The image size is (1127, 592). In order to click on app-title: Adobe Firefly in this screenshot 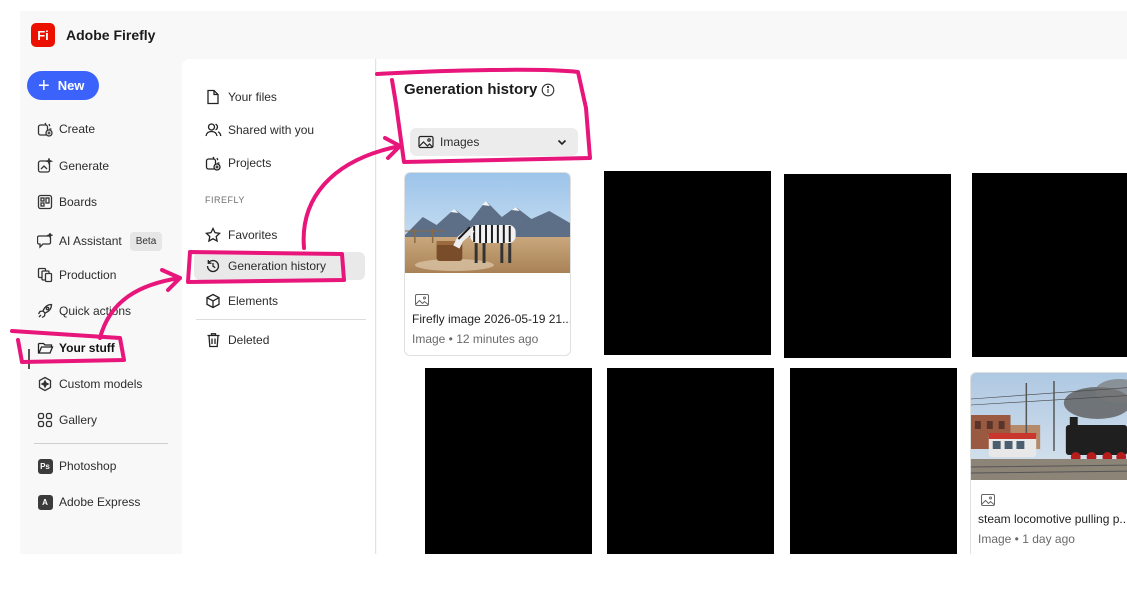, I will do `click(110, 35)`.